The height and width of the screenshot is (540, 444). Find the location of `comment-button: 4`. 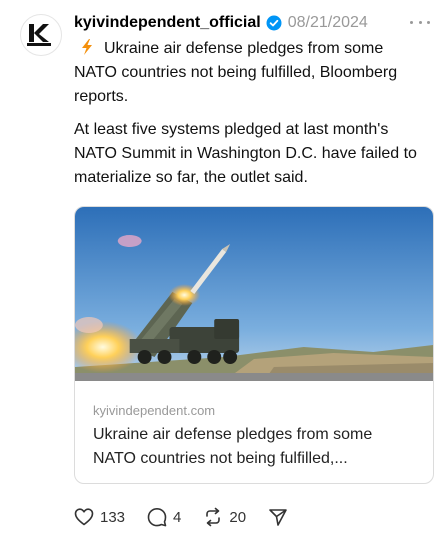

comment-button: 4 is located at coordinates (164, 517).